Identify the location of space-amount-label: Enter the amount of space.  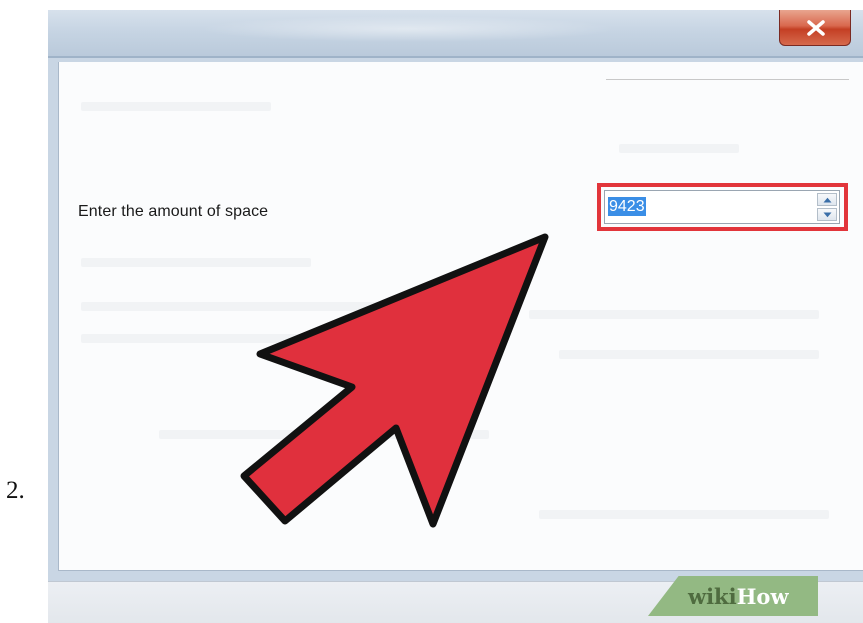
(173, 211).